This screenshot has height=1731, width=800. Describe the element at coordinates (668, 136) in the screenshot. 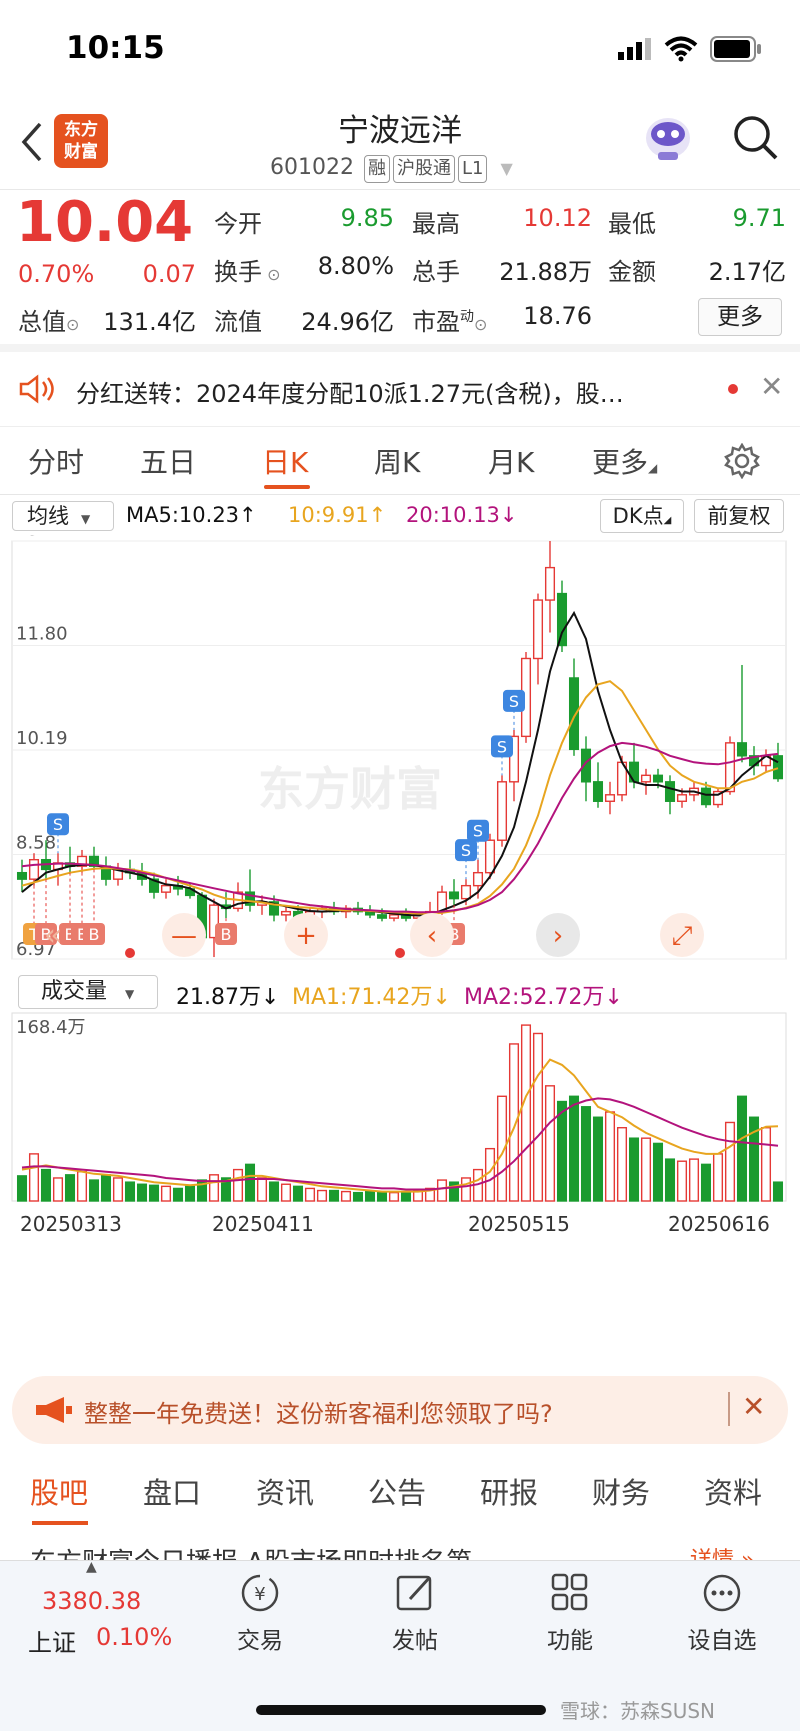

I see `robot-assistant-icon` at that location.